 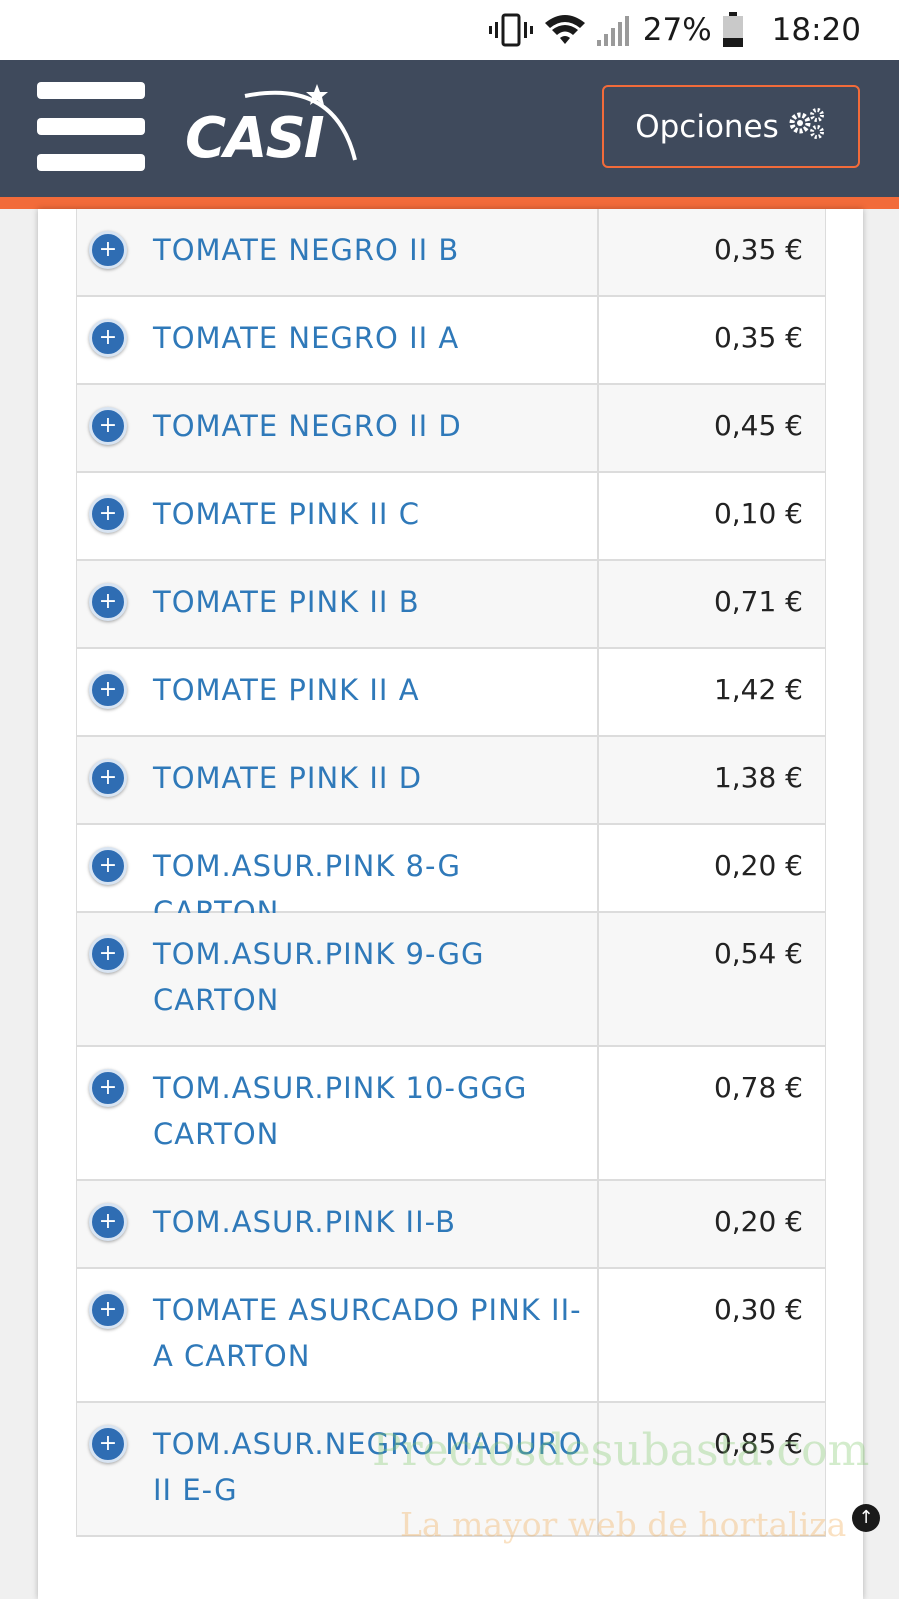 What do you see at coordinates (733, 30) in the screenshot?
I see `battery-icon` at bounding box center [733, 30].